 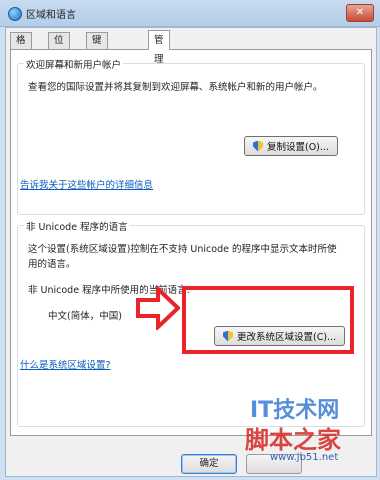 I want to click on tab-formats: 格式, so click(x=21, y=47).